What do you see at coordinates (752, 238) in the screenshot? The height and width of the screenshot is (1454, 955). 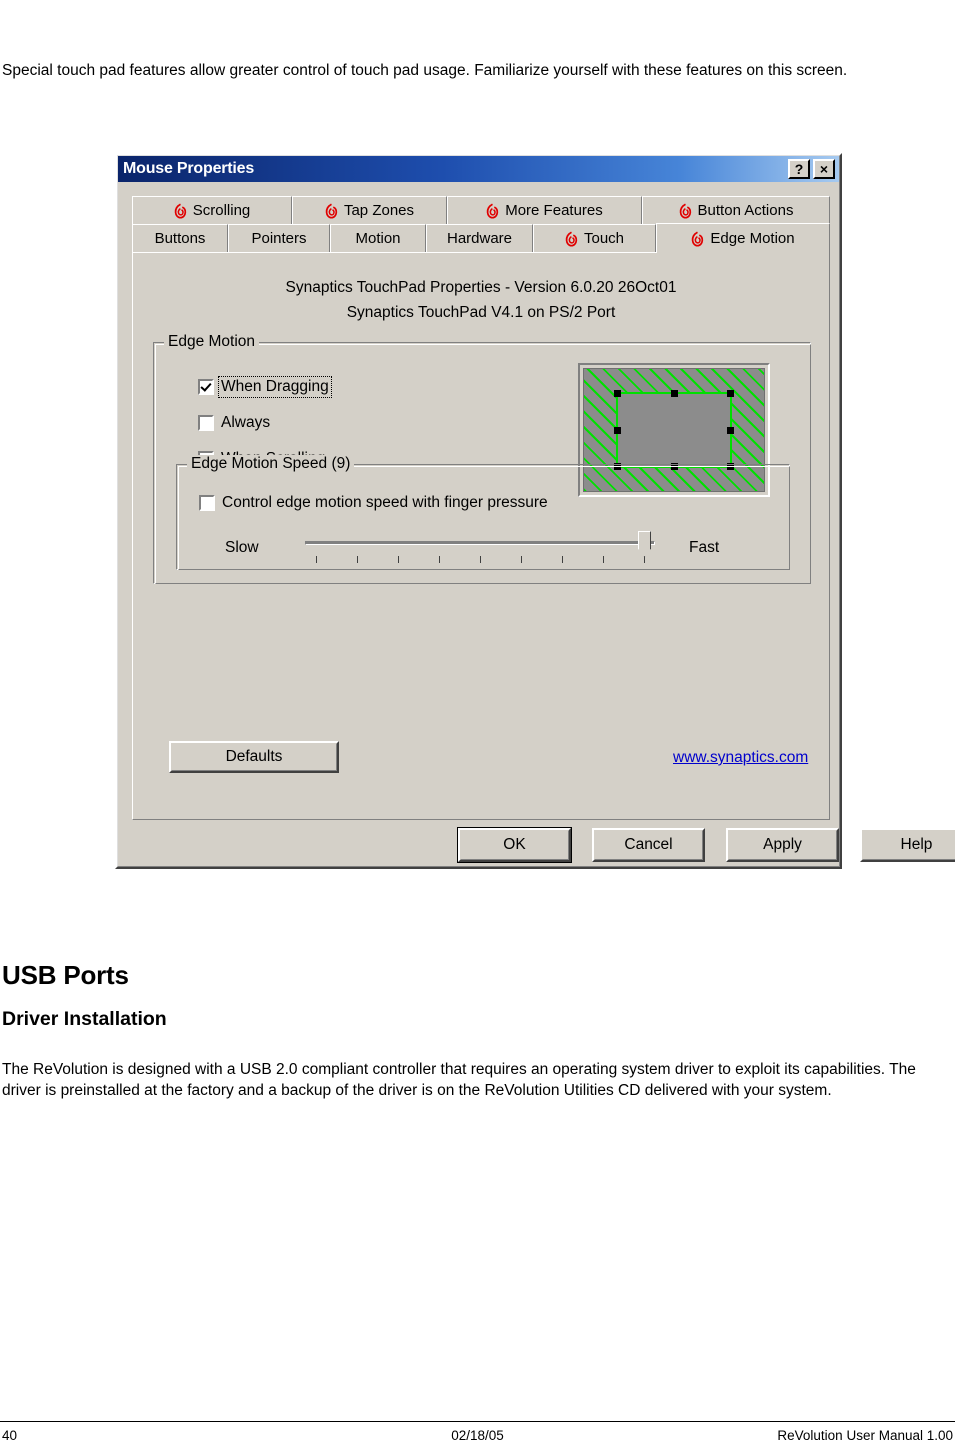 I see `tab-label: Edge Motion` at bounding box center [752, 238].